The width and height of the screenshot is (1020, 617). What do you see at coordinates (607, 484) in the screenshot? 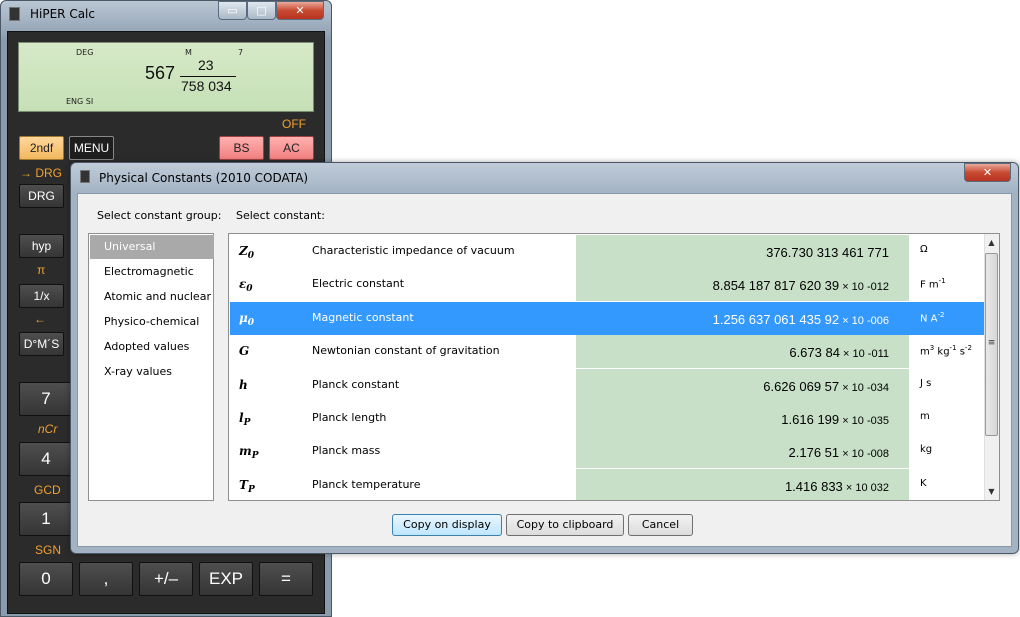
I see `table-row: TP Planck temperature 1.416 833 × 10 032 K` at bounding box center [607, 484].